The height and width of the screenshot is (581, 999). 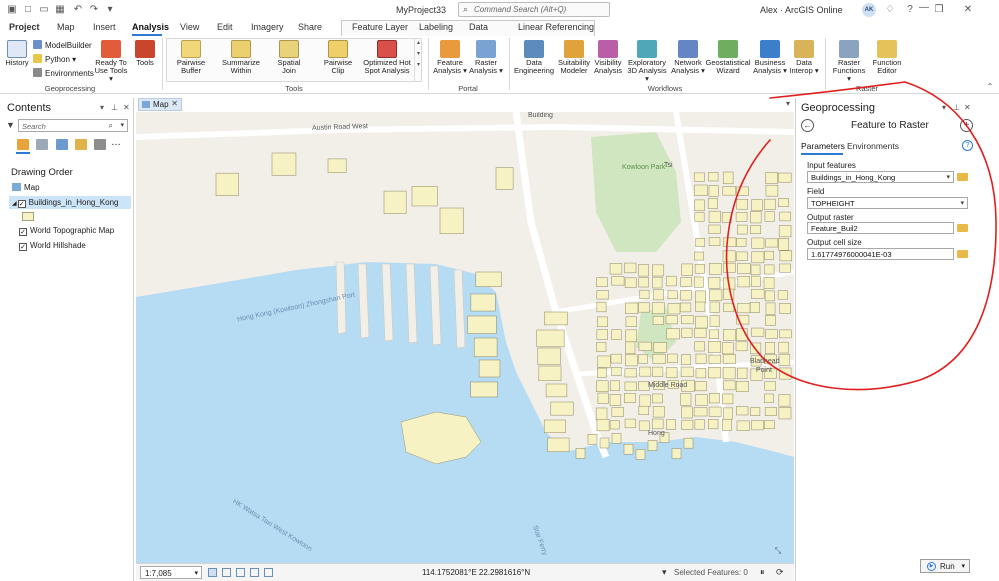 I want to click on input-features-dropdown: Buildings_in_Hong_Kong ▾, so click(x=880, y=177).